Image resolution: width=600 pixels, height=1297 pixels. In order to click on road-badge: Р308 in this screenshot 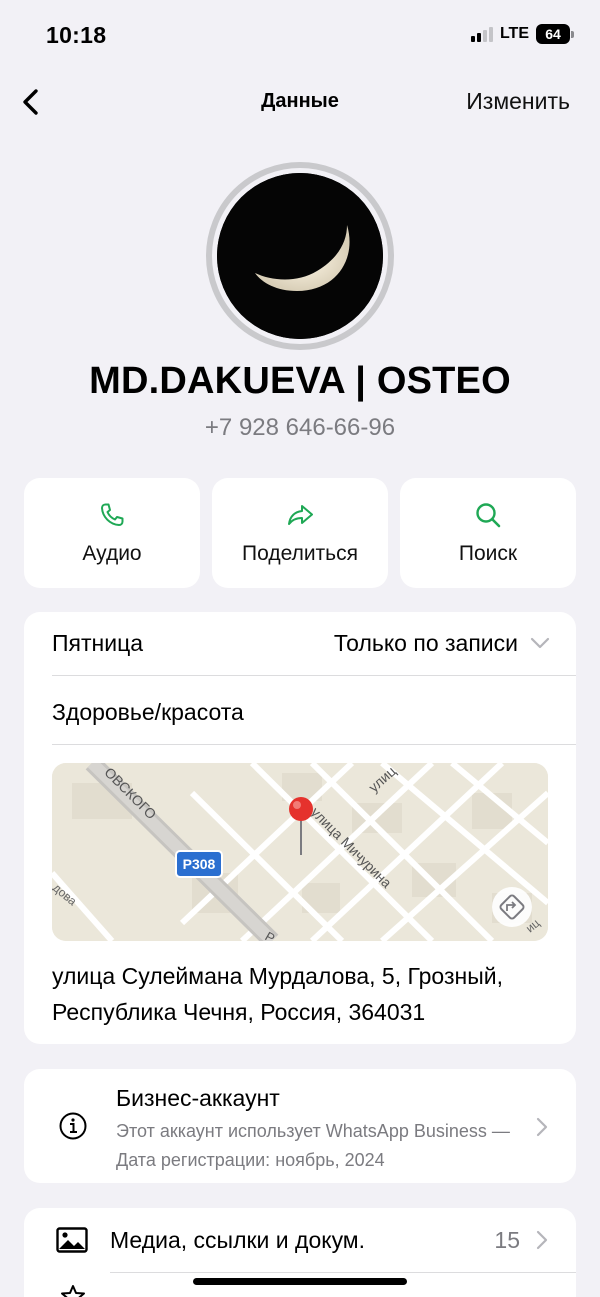, I will do `click(199, 864)`.